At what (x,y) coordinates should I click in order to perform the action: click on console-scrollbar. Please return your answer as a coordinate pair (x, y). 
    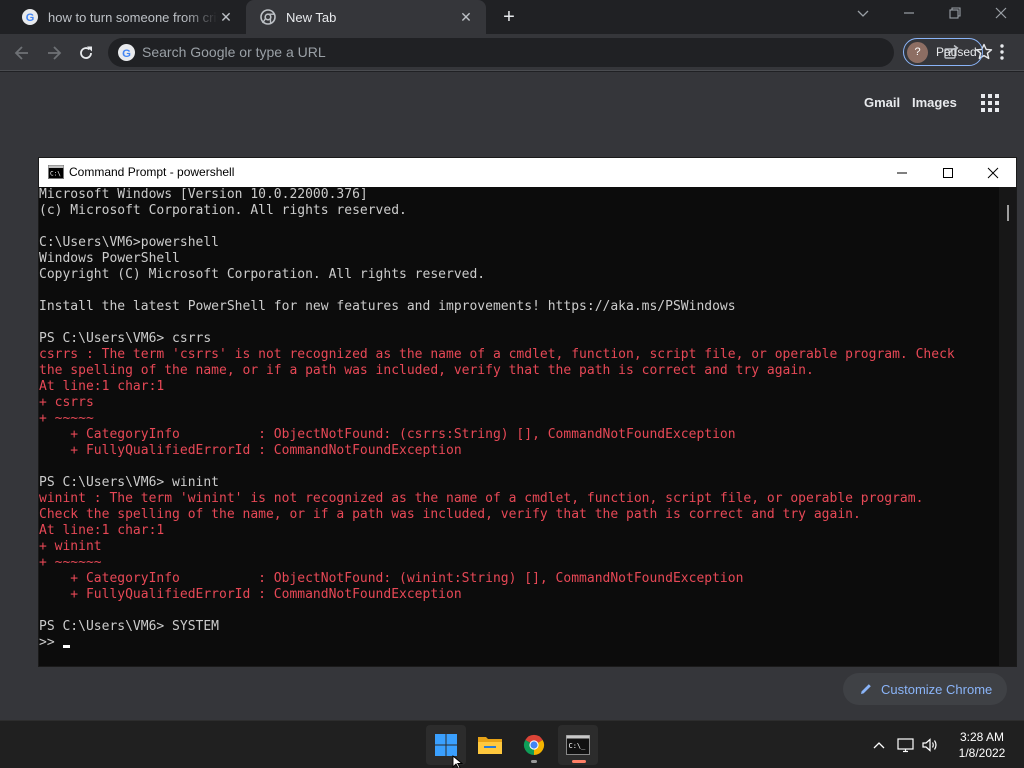
    Looking at the image, I should click on (1007, 426).